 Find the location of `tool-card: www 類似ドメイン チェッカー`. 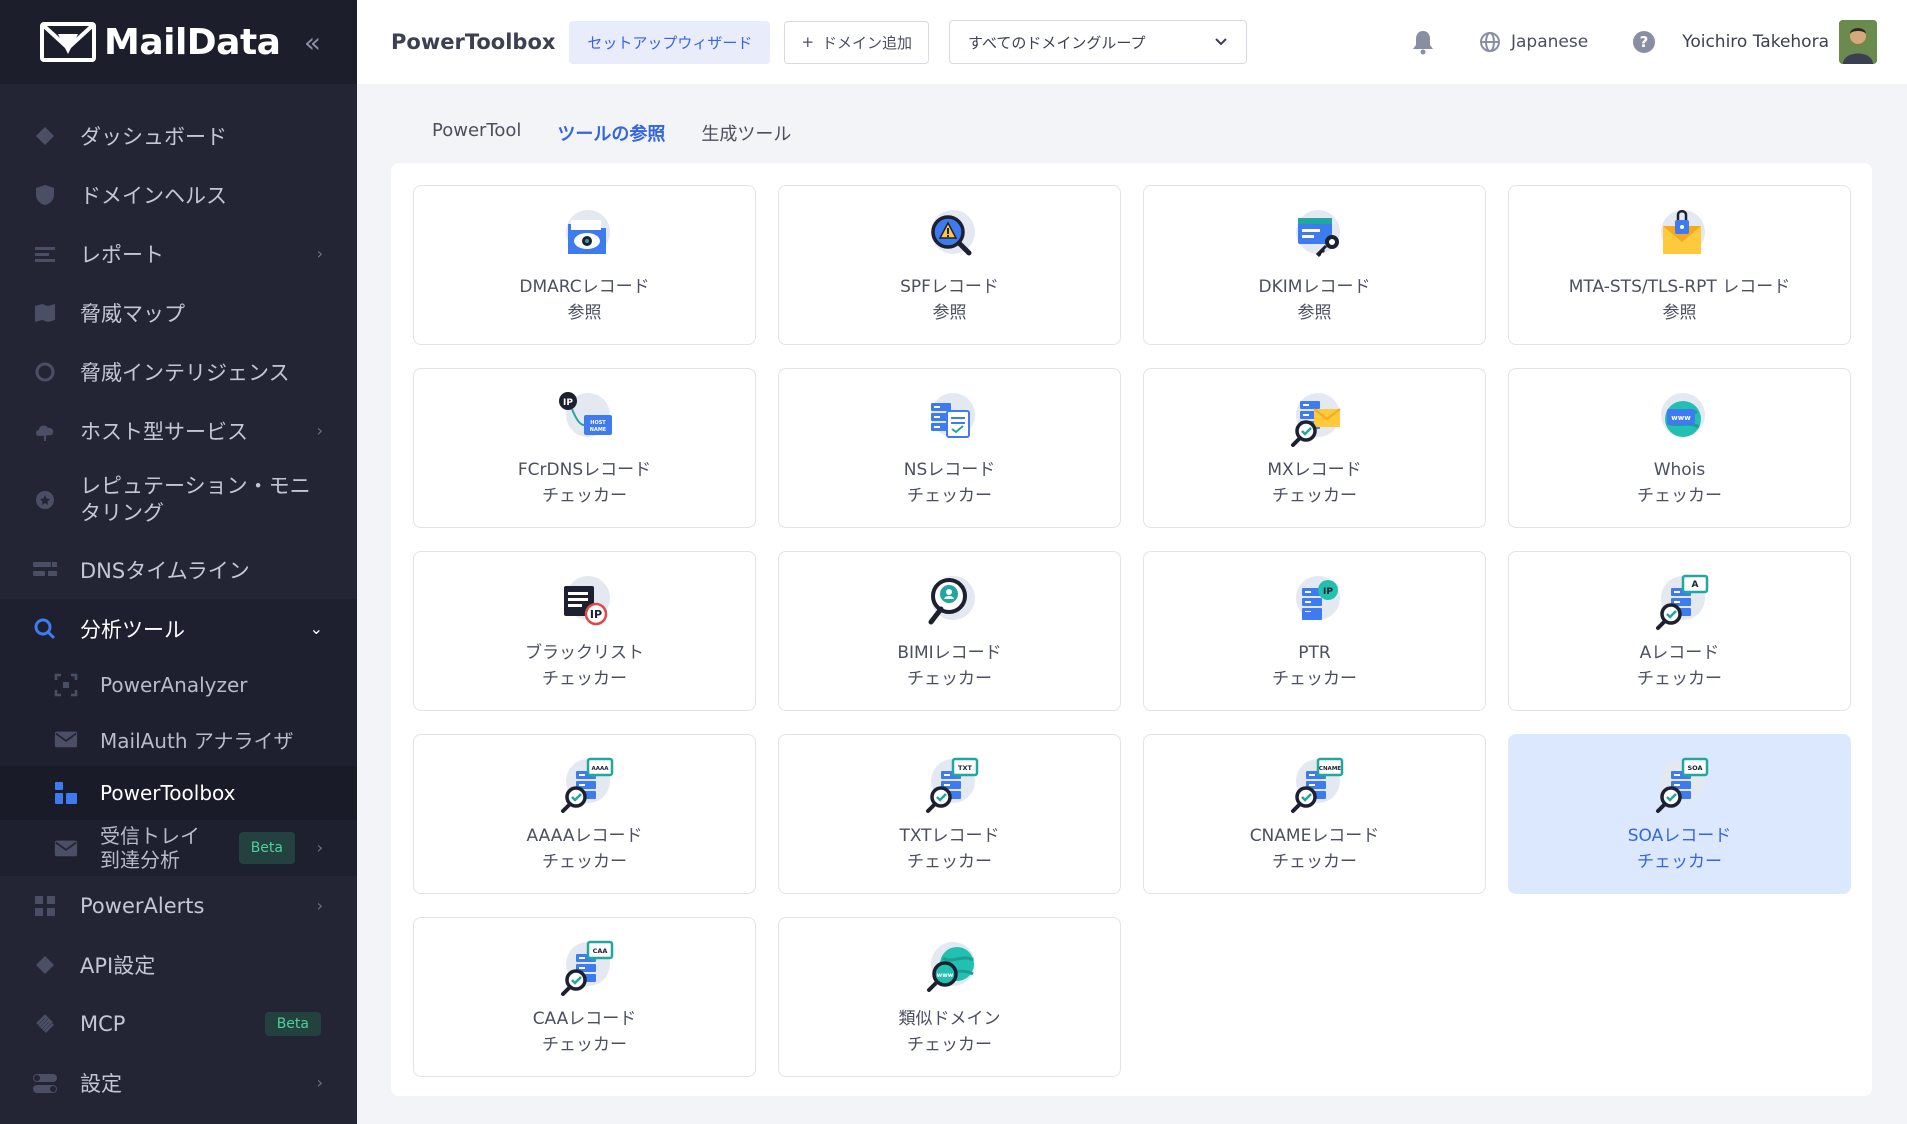

tool-card: www 類似ドメイン チェッカー is located at coordinates (949, 997).